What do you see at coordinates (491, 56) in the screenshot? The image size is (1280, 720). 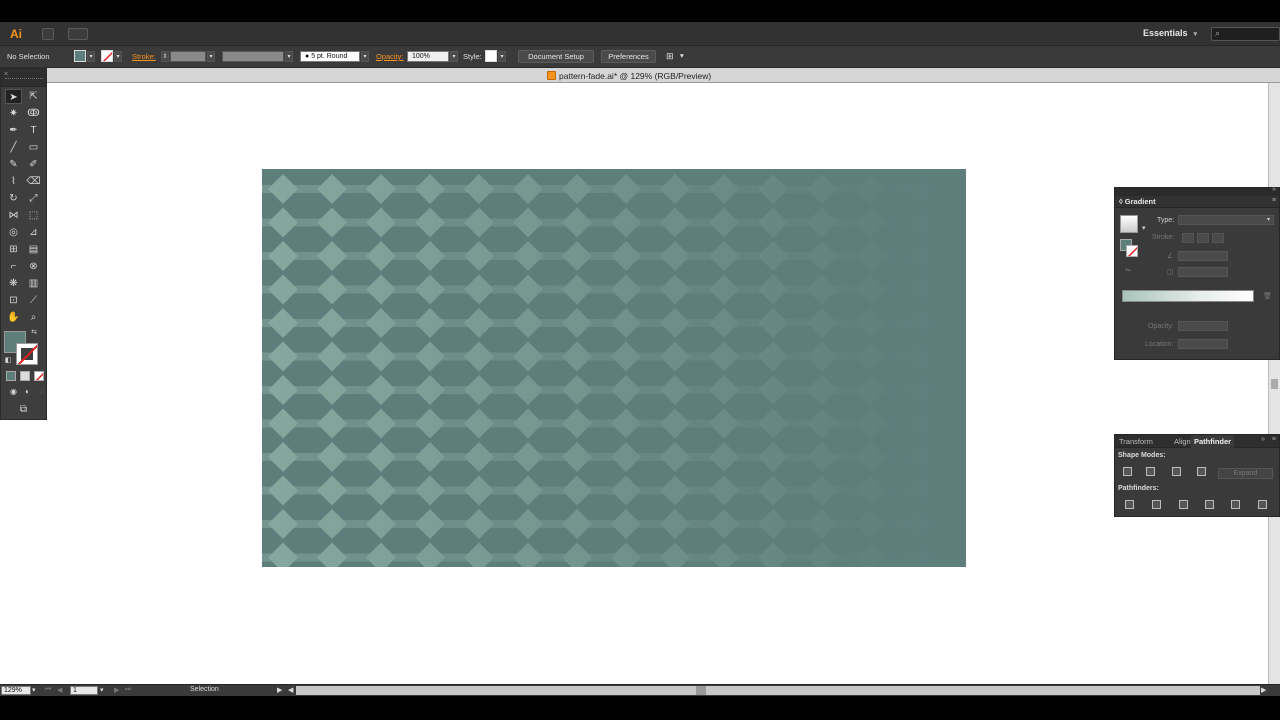 I see `graphic-style-swatch` at bounding box center [491, 56].